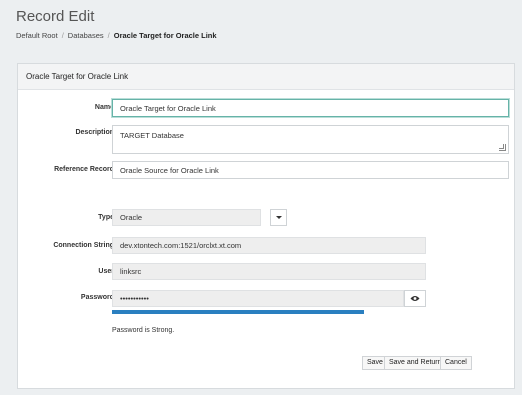  Describe the element at coordinates (106, 217) in the screenshot. I see `type-label: Type` at that location.